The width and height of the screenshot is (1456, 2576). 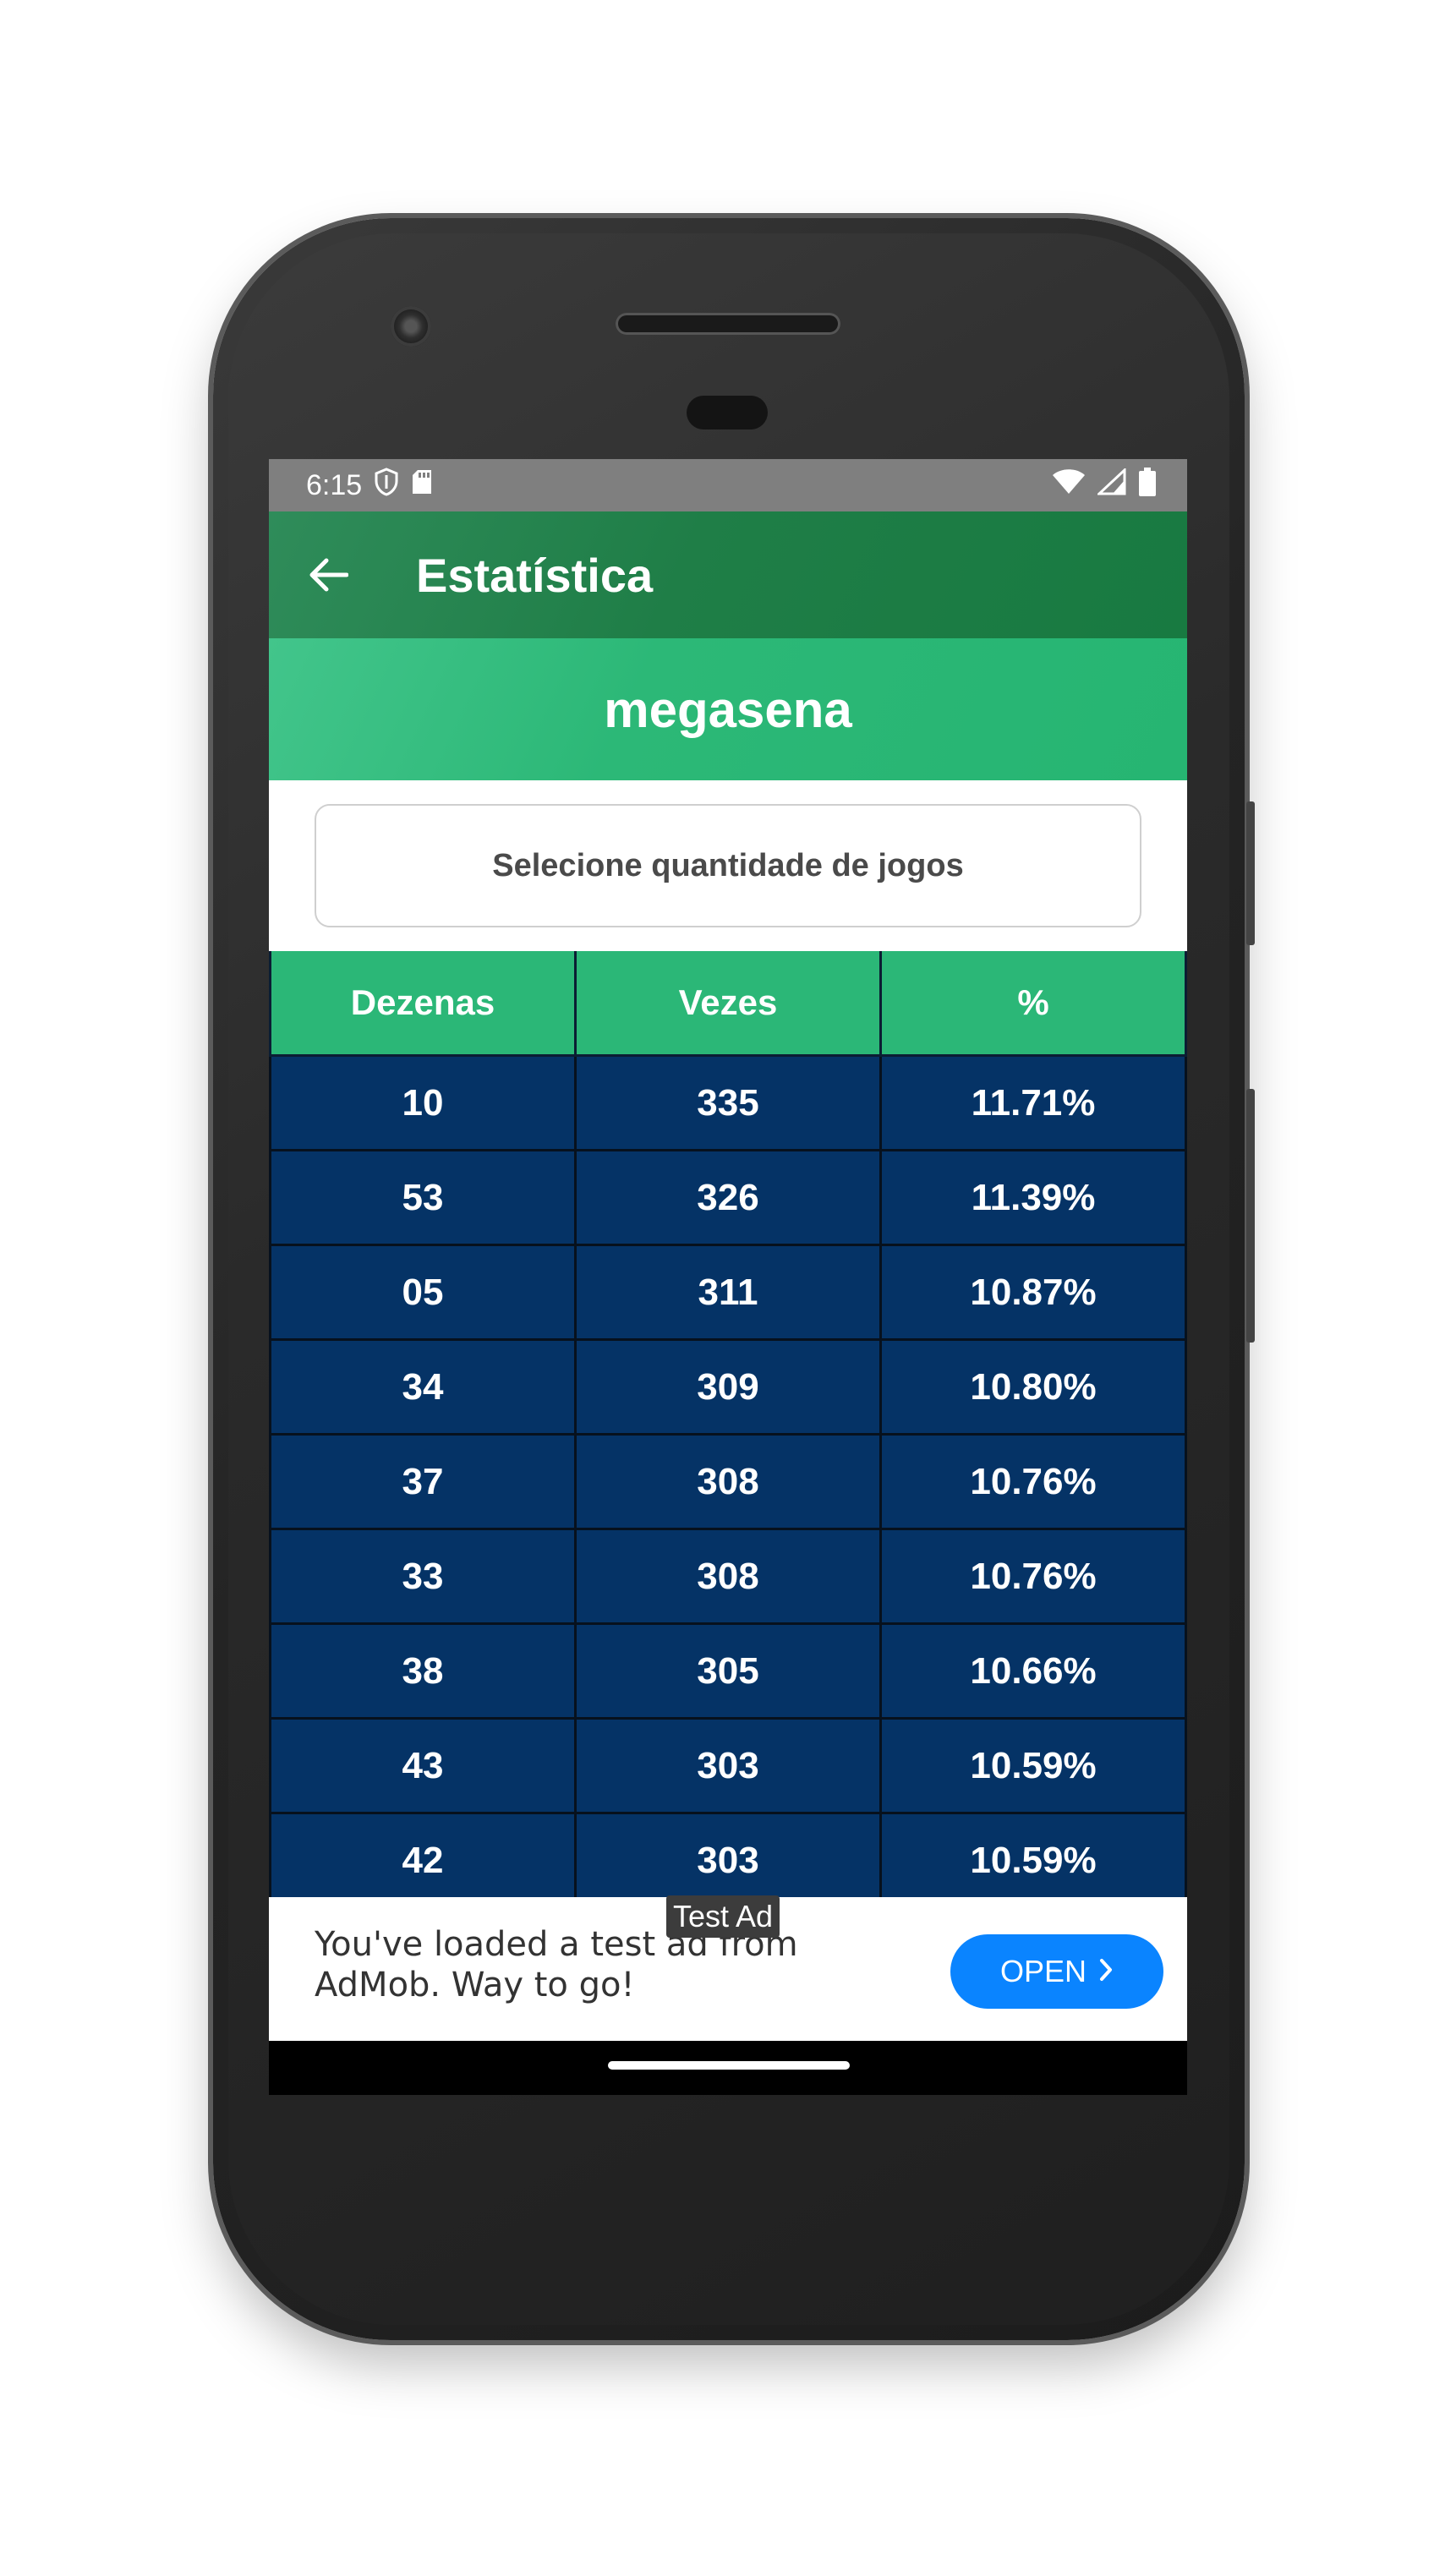 What do you see at coordinates (423, 1861) in the screenshot?
I see `cell-dezena: 42` at bounding box center [423, 1861].